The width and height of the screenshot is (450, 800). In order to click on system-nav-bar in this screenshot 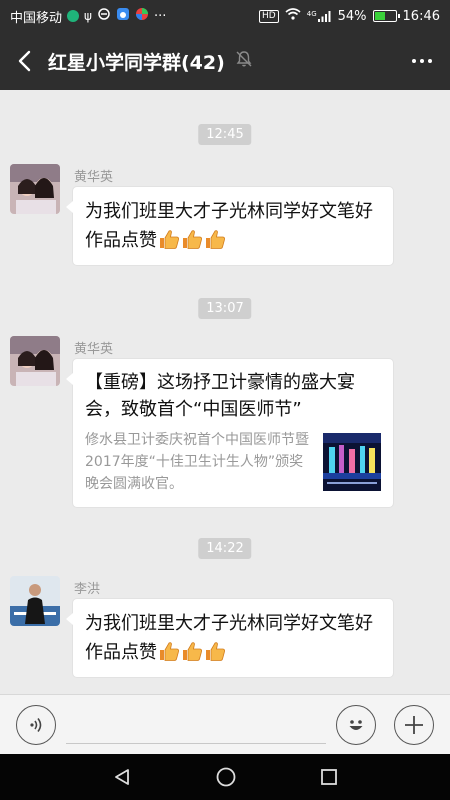, I will do `click(225, 777)`.